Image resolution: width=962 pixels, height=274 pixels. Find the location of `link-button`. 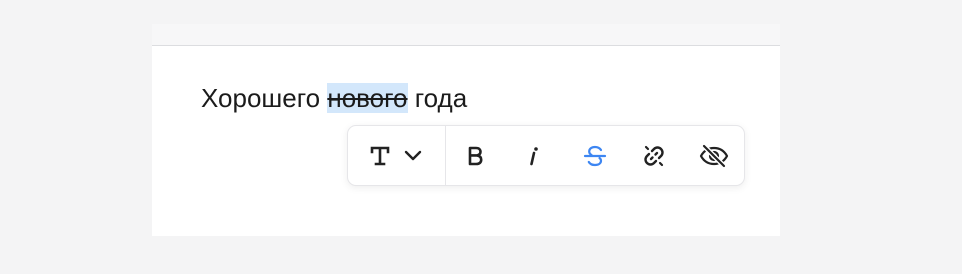

link-button is located at coordinates (655, 155).